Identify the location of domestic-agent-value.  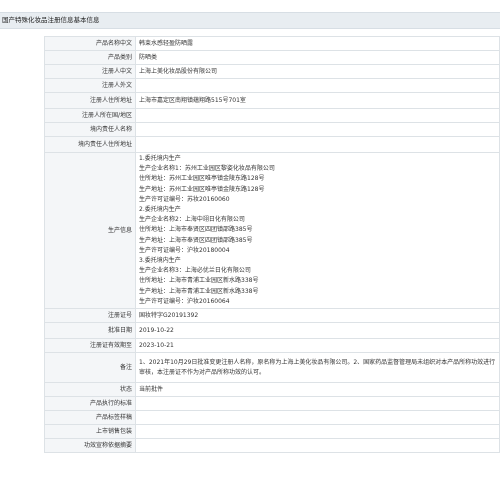
(317, 129).